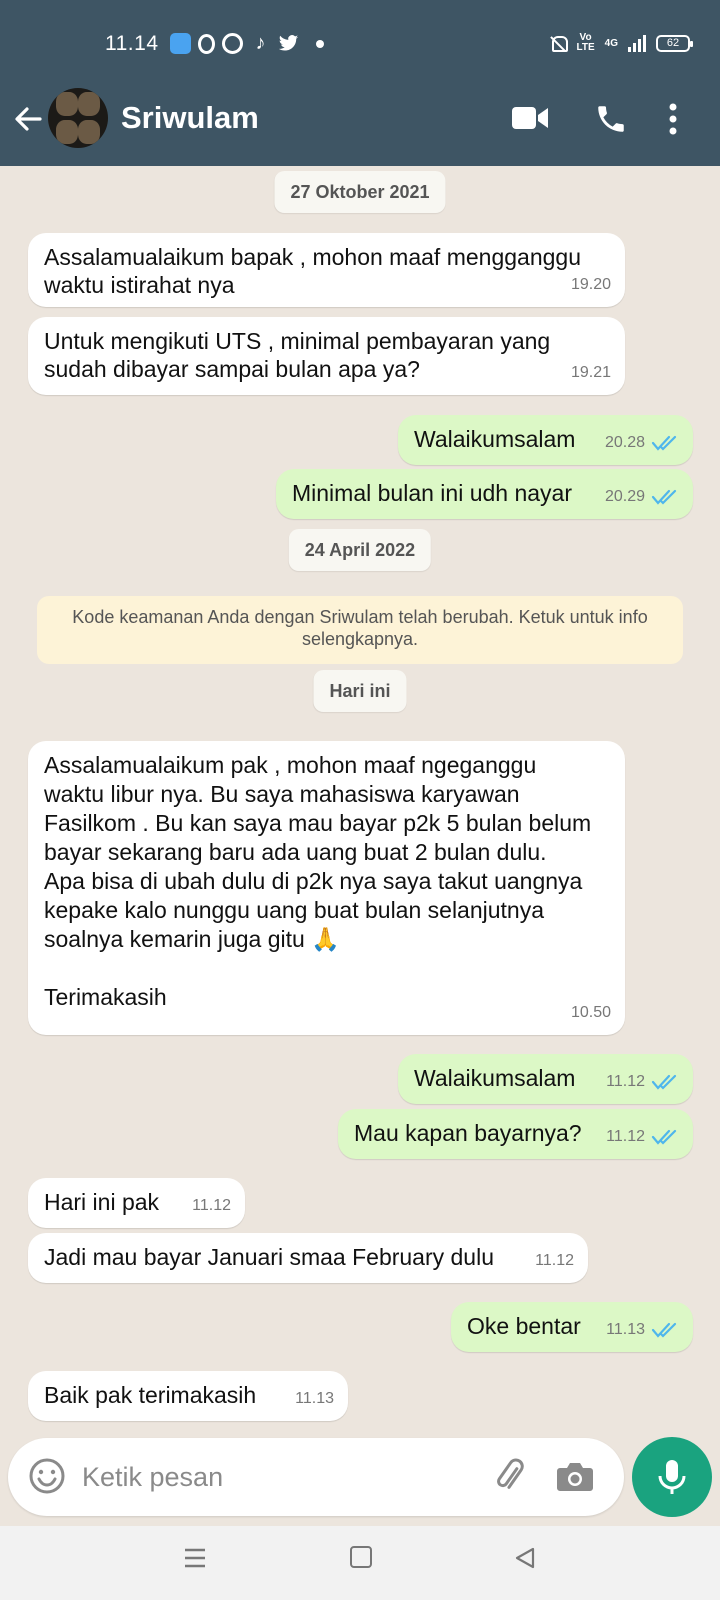 This screenshot has width=720, height=1600. I want to click on chrome-icon, so click(232, 43).